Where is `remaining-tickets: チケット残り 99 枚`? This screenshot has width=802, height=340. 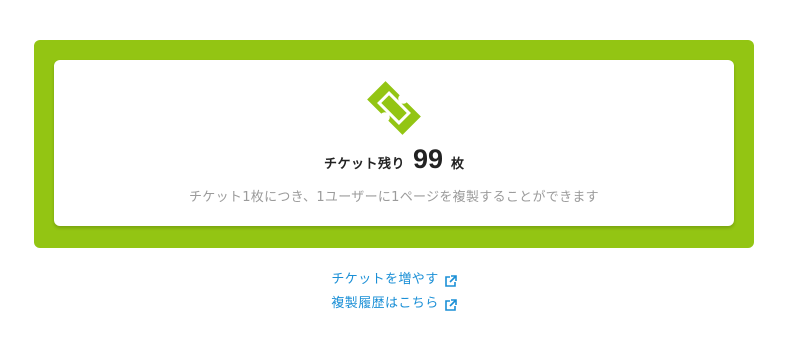
remaining-tickets: チケット残り 99 枚 is located at coordinates (394, 161).